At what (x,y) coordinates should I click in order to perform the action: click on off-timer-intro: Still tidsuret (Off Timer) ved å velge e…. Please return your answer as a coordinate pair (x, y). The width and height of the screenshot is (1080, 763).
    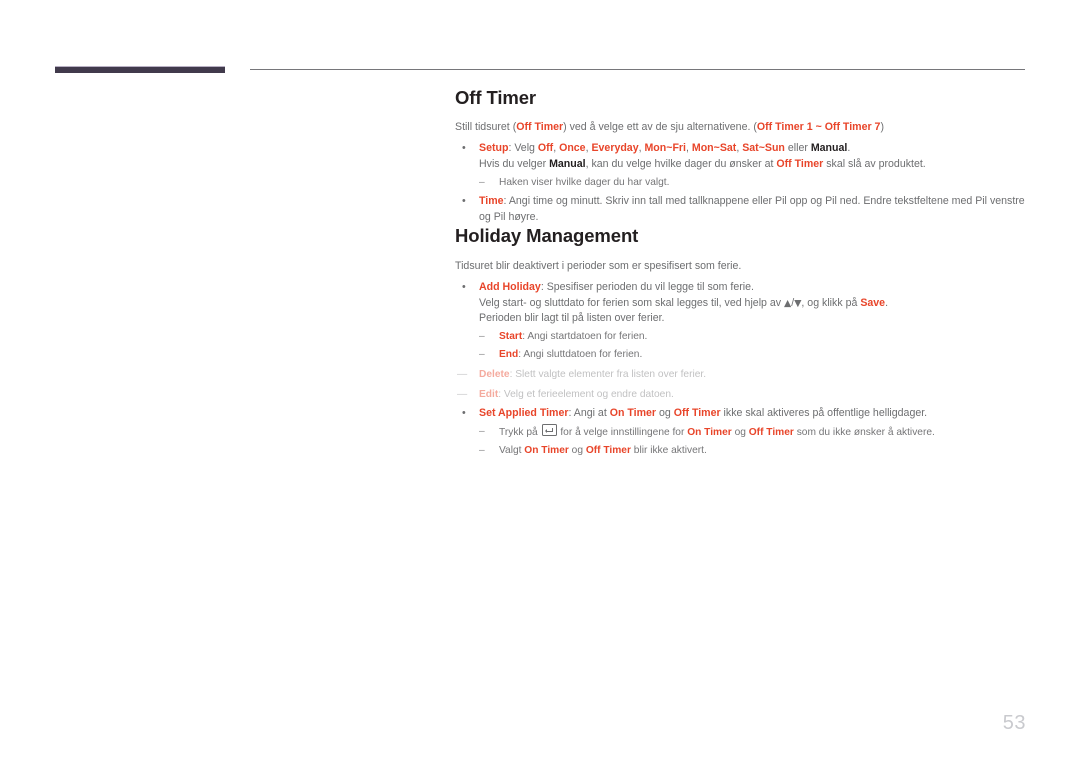
    Looking at the image, I should click on (741, 127).